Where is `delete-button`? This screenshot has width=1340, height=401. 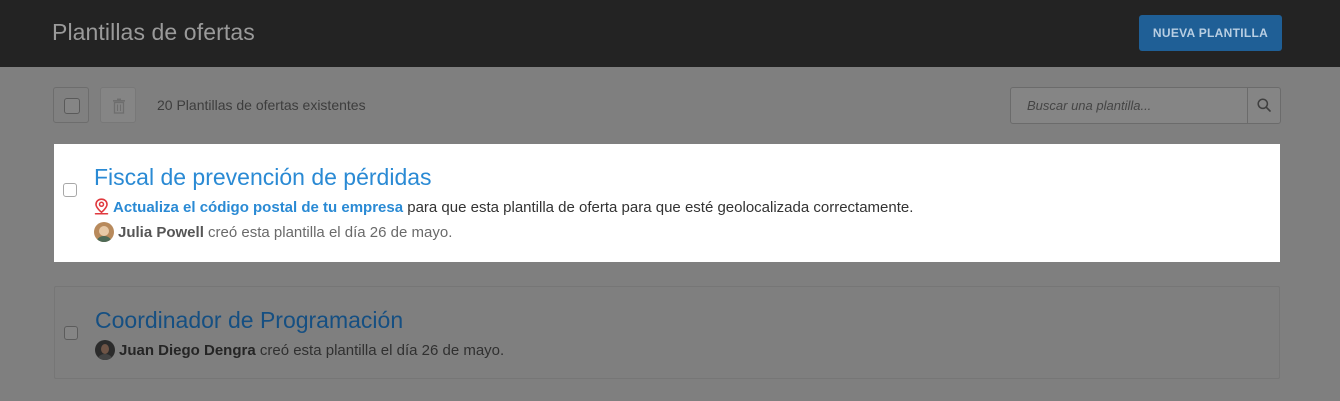
delete-button is located at coordinates (118, 105).